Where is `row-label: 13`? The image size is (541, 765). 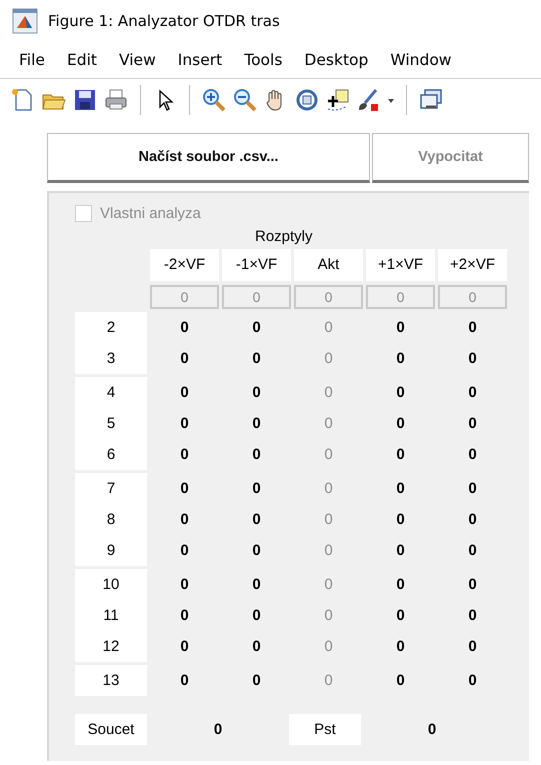 row-label: 13 is located at coordinates (111, 680).